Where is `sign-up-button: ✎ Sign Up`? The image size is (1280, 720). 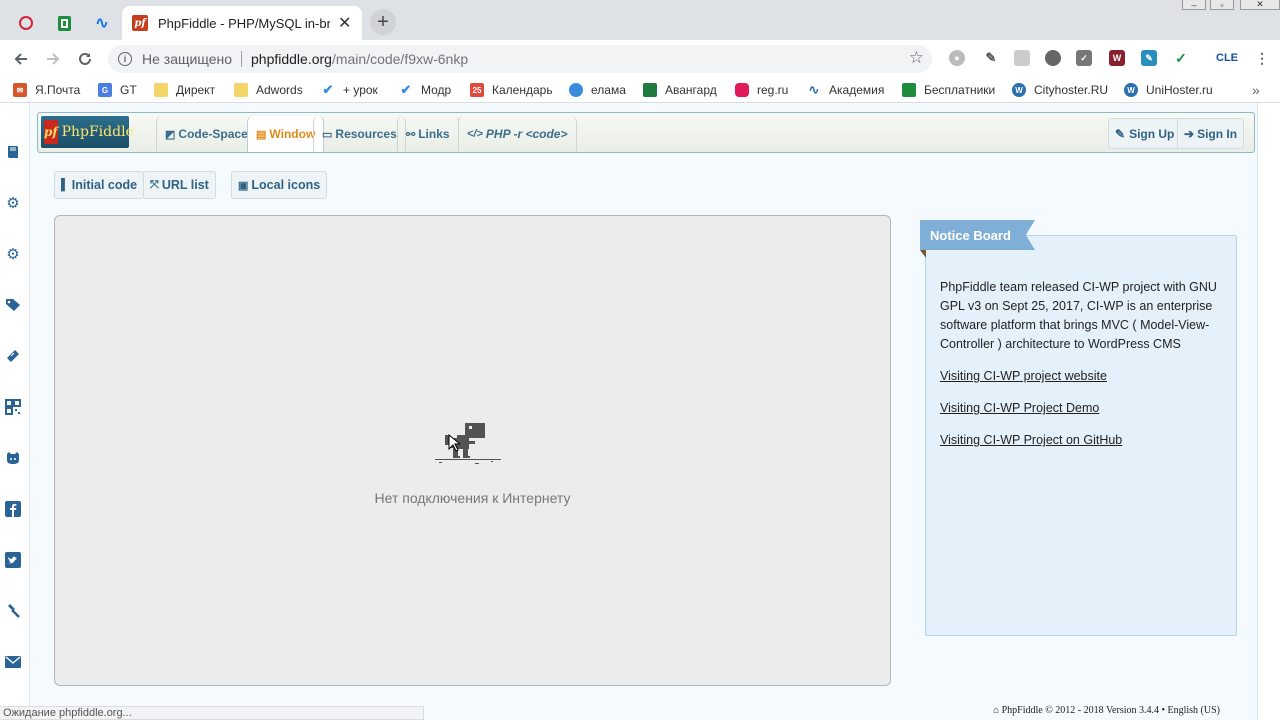 sign-up-button: ✎ Sign Up is located at coordinates (1145, 133).